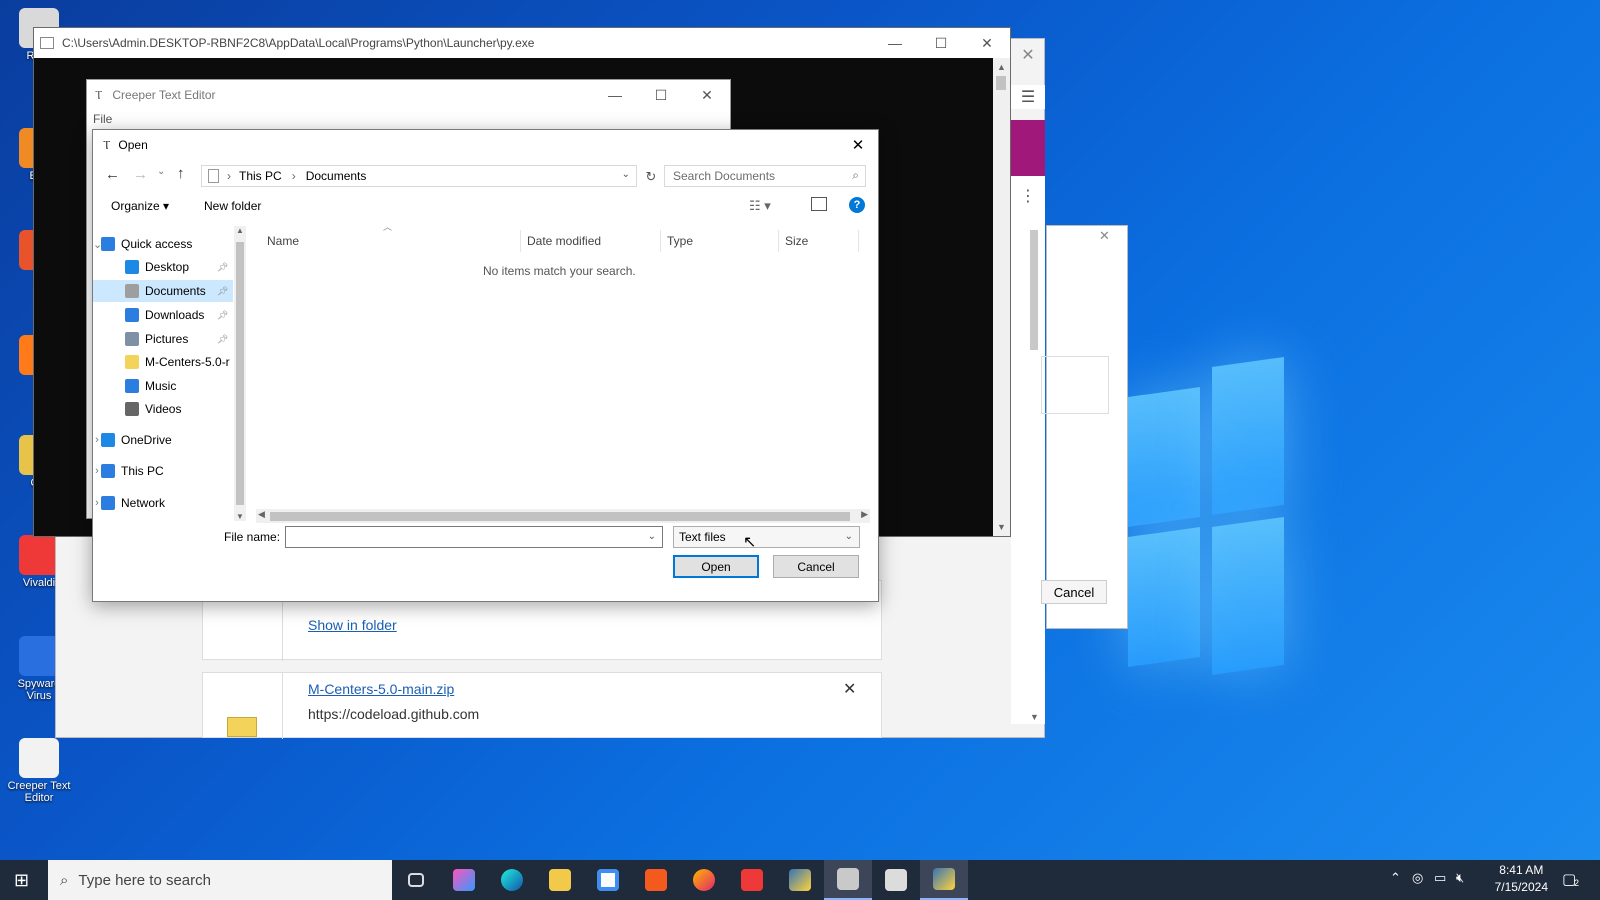 This screenshot has height=900, width=1600. What do you see at coordinates (704, 880) in the screenshot?
I see `firefox-icon` at bounding box center [704, 880].